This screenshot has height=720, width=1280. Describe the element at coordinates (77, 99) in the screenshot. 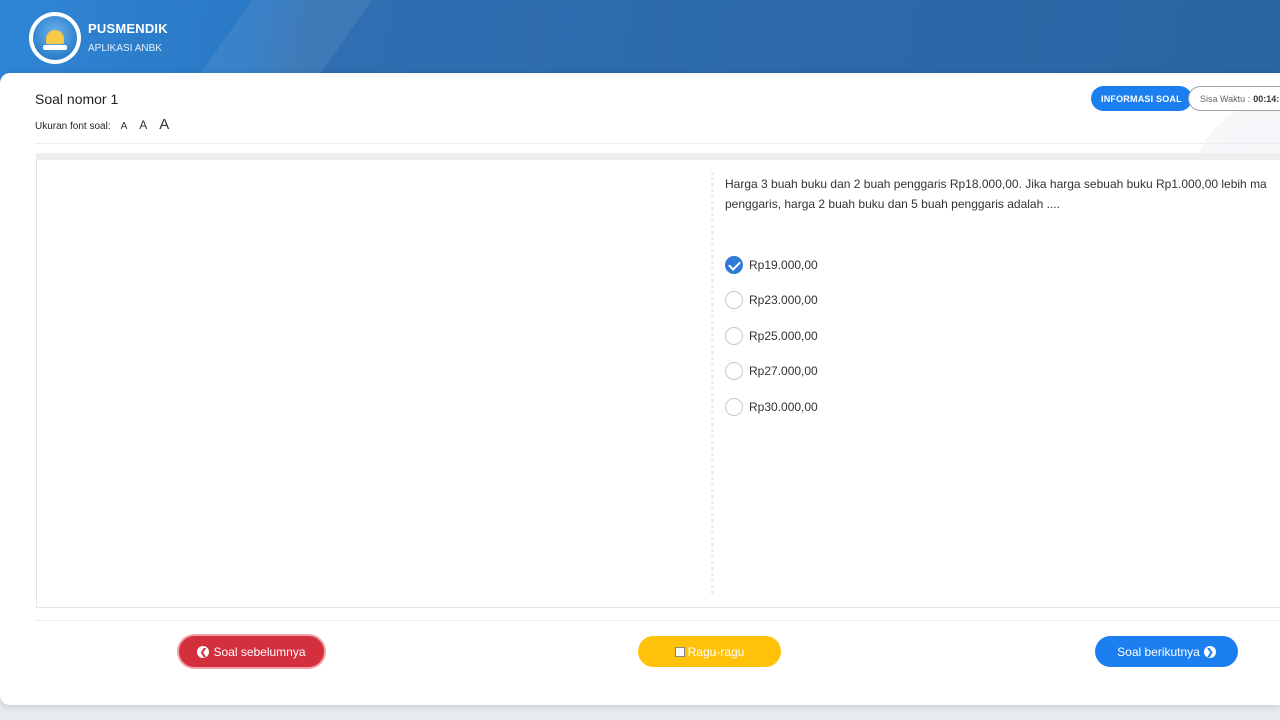

I see `question-number-title: Soal nomor 1` at that location.